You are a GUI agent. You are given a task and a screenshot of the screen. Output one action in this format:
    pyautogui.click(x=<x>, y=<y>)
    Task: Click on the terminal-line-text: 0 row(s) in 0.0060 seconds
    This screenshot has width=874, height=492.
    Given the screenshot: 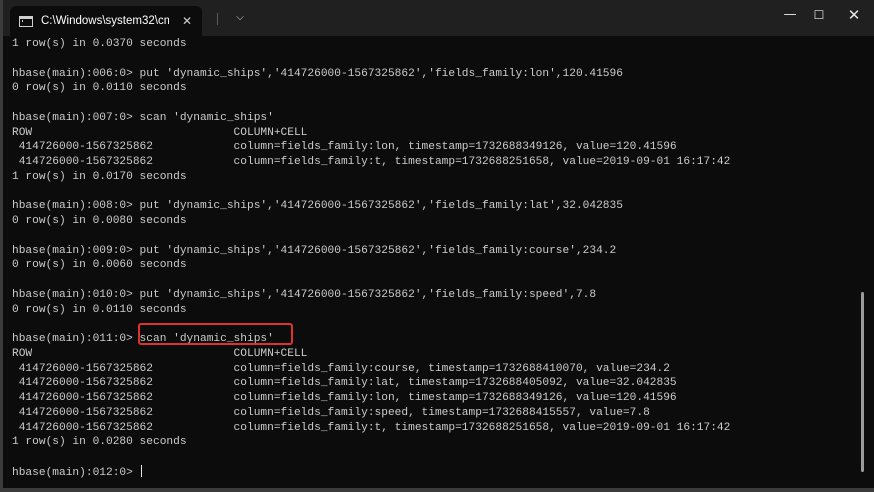 What is the action you would take?
    pyautogui.click(x=99, y=265)
    